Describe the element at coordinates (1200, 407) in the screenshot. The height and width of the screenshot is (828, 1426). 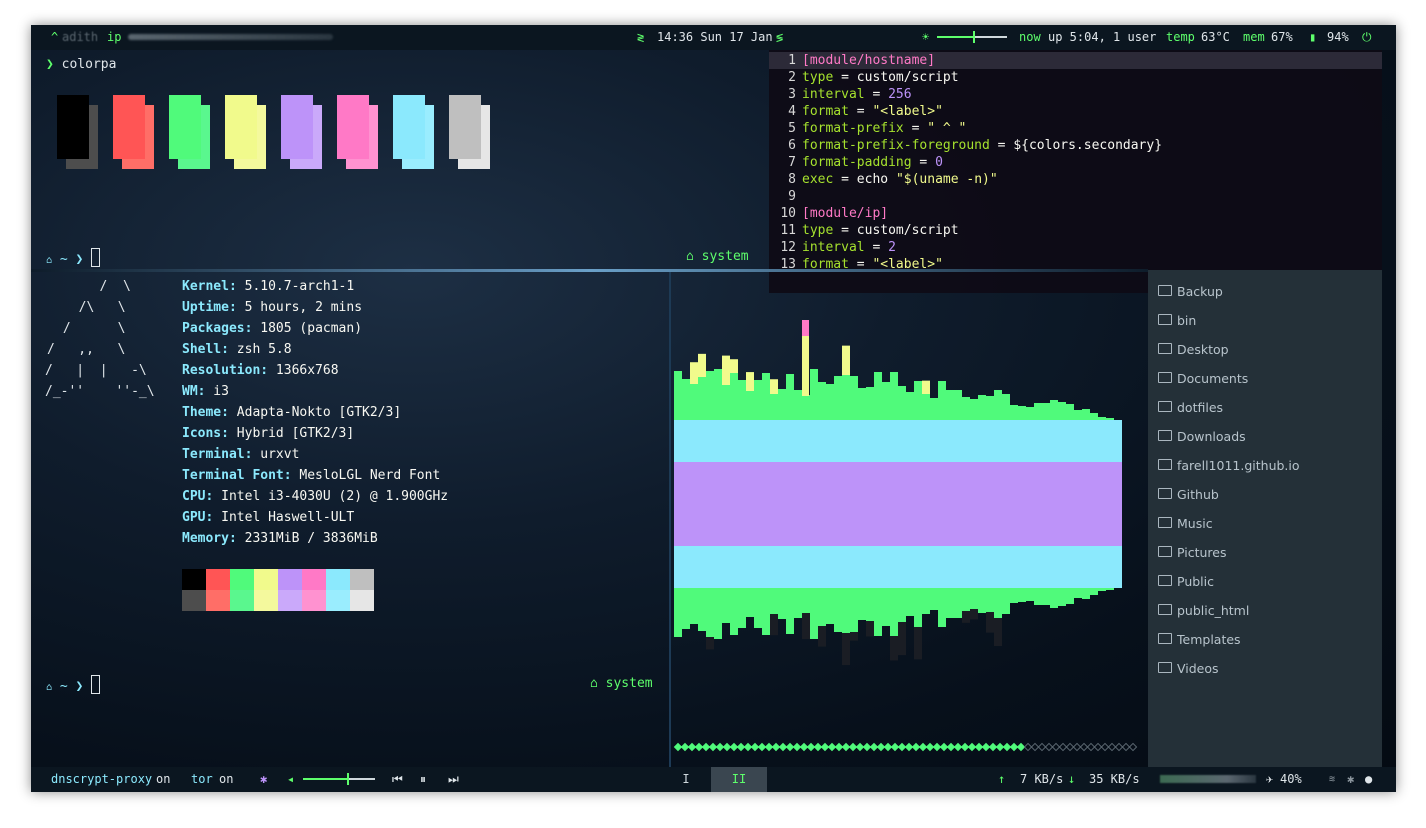
I see `folder-label: dotfiles` at that location.